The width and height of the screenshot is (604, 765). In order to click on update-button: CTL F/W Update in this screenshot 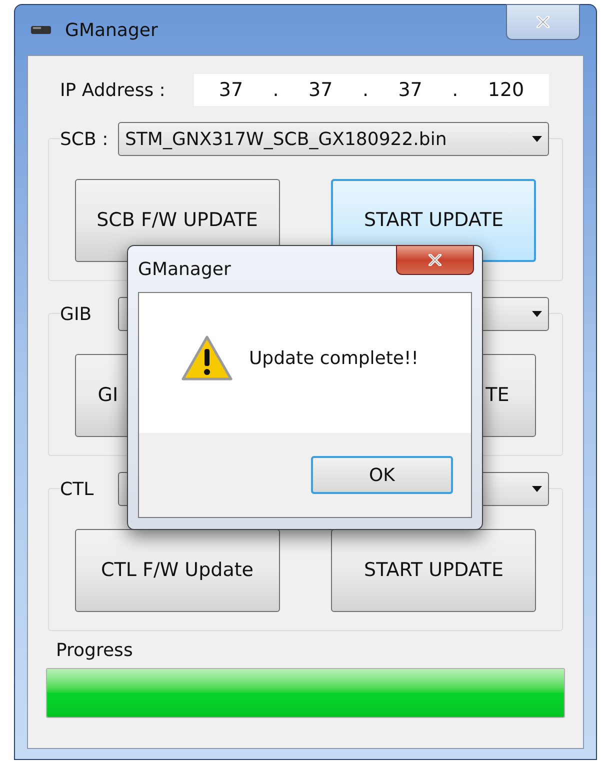, I will do `click(177, 570)`.